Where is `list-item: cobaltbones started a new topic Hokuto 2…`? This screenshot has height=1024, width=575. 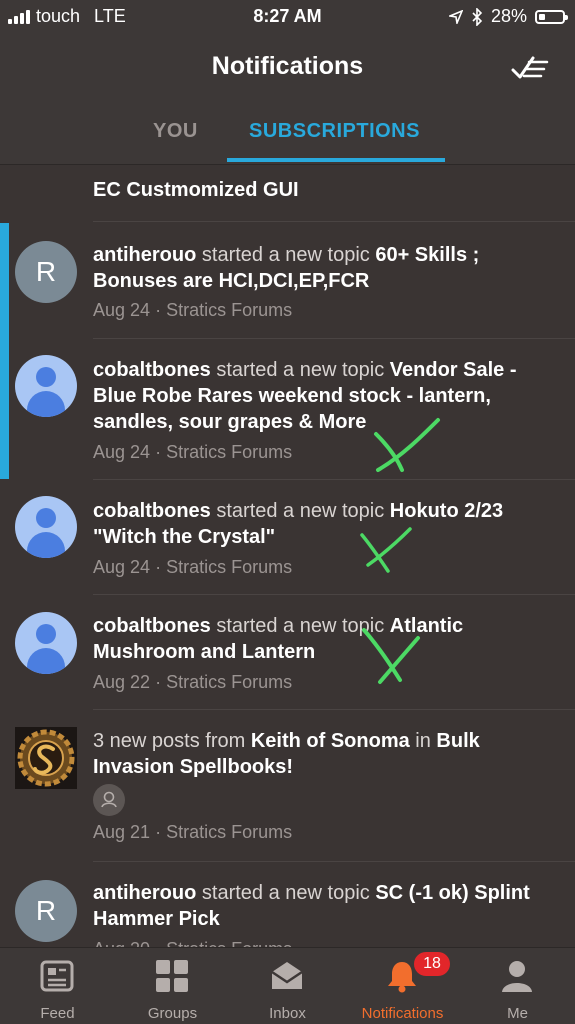
list-item: cobaltbones started a new topic Hokuto 2… is located at coordinates (287, 536).